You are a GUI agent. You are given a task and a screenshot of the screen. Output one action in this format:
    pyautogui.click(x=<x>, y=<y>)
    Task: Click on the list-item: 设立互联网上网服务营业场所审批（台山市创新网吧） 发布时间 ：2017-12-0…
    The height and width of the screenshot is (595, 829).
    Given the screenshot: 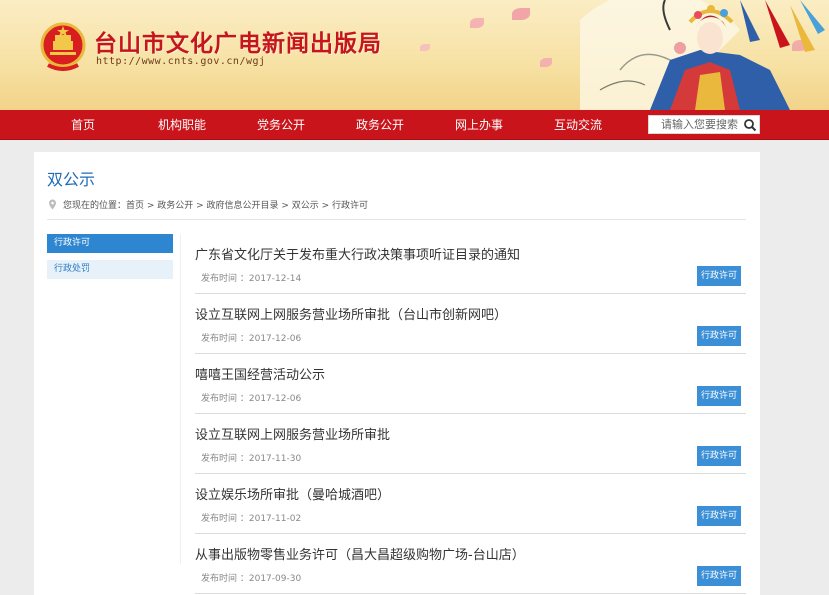 What is the action you would take?
    pyautogui.click(x=470, y=324)
    